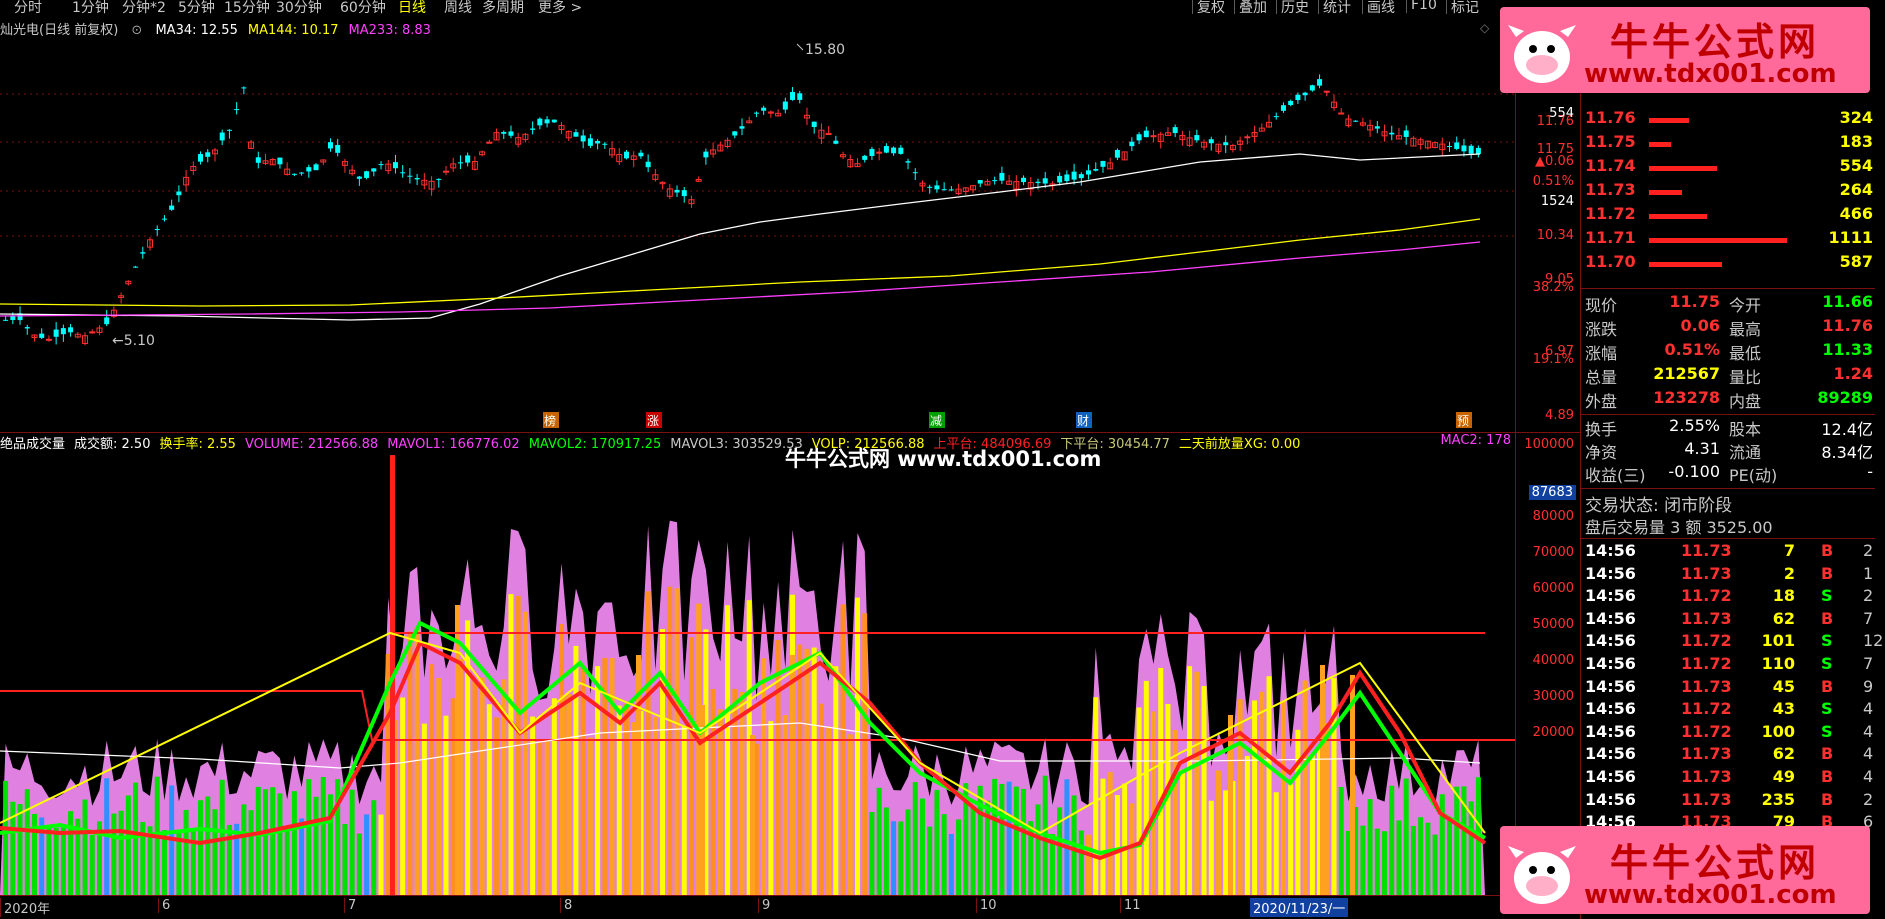 This screenshot has width=1885, height=919. I want to click on toolbar-button-3: 统计, so click(1334, 7).